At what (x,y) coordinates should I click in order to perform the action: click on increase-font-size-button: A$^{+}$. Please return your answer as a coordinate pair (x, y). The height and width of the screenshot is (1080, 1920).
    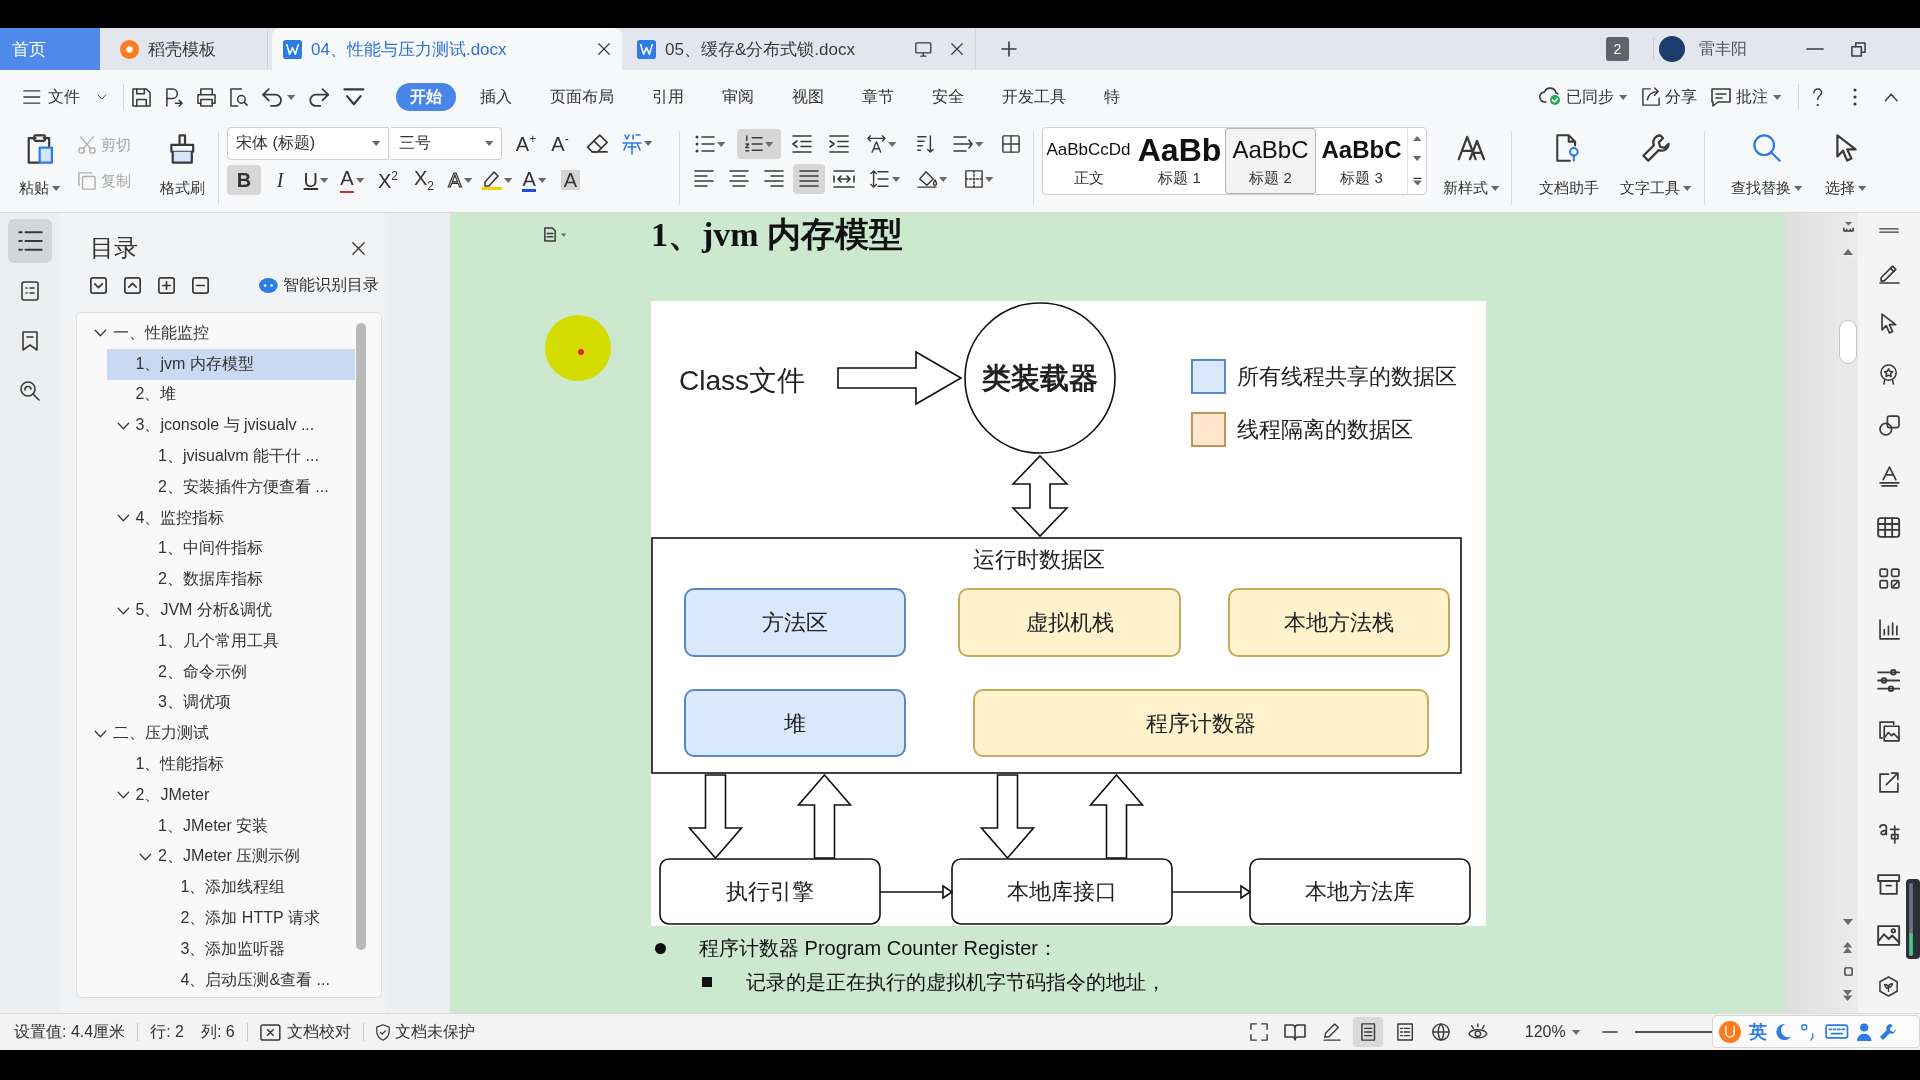
    Looking at the image, I should click on (526, 143).